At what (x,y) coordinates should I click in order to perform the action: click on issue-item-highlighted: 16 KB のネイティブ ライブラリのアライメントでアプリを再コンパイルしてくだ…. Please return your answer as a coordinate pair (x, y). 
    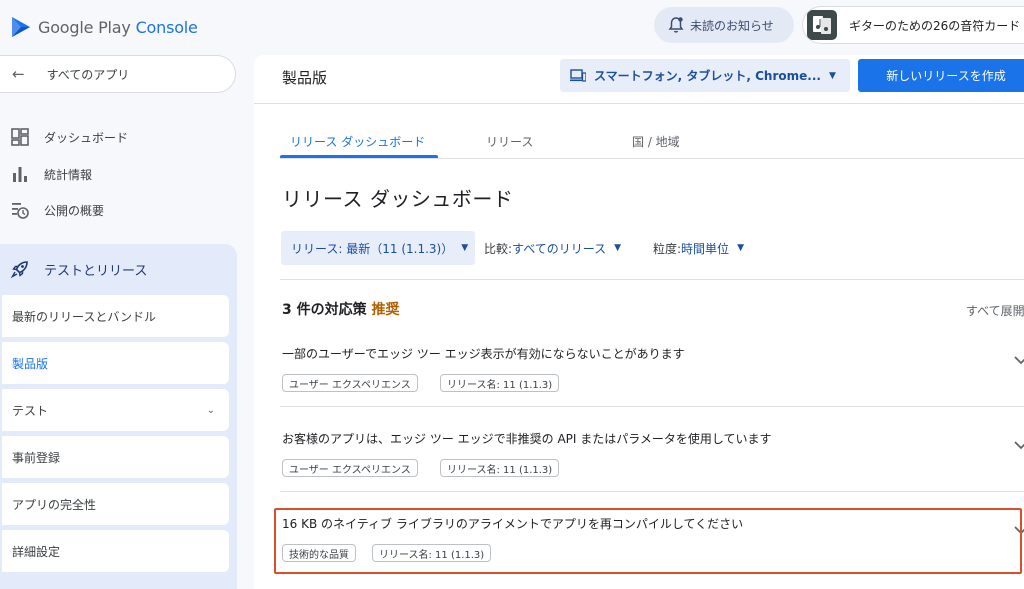
    Looking at the image, I should click on (652, 540).